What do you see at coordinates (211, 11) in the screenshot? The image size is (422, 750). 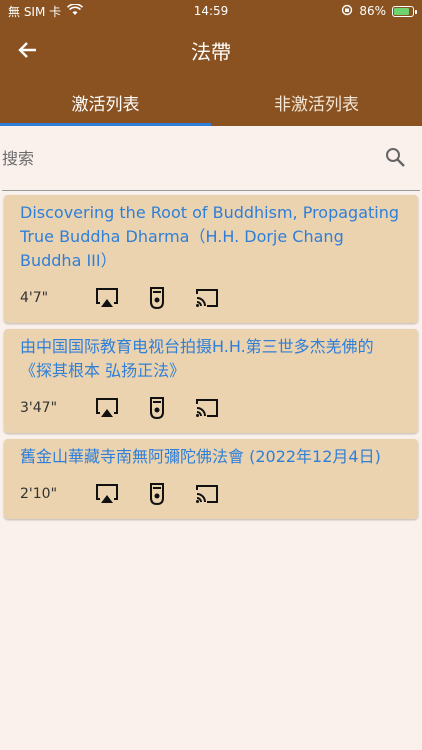 I see `status-bar: 無 SIM 卡 14:59 86%` at bounding box center [211, 11].